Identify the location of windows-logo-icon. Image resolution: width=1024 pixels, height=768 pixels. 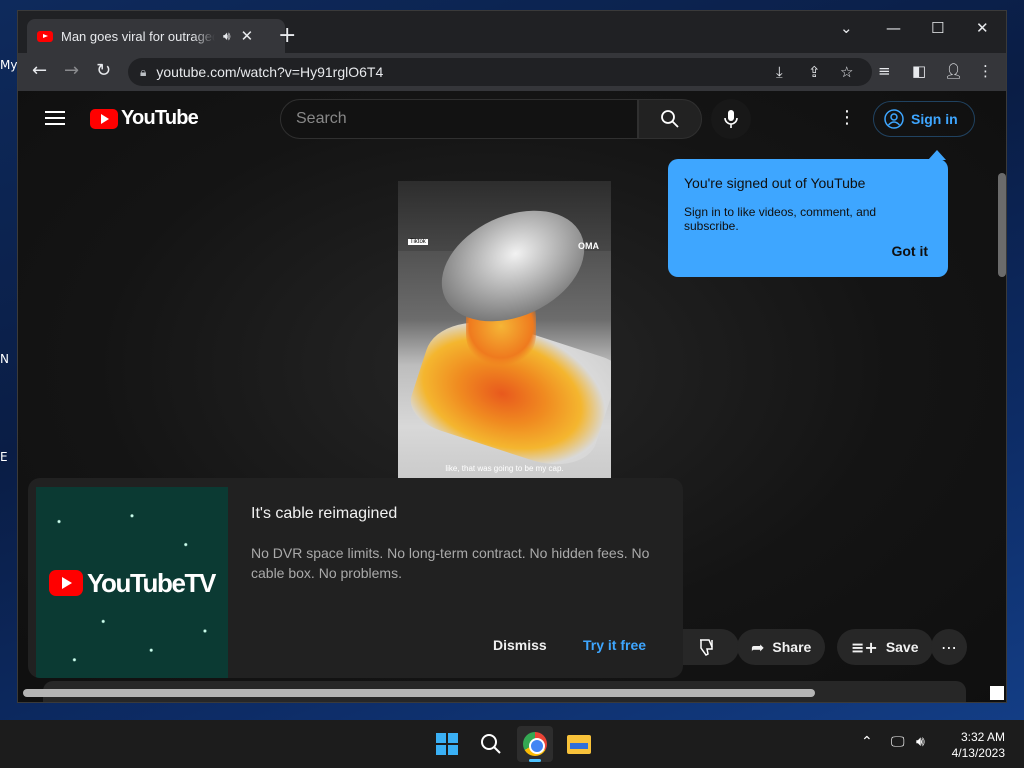
(447, 744).